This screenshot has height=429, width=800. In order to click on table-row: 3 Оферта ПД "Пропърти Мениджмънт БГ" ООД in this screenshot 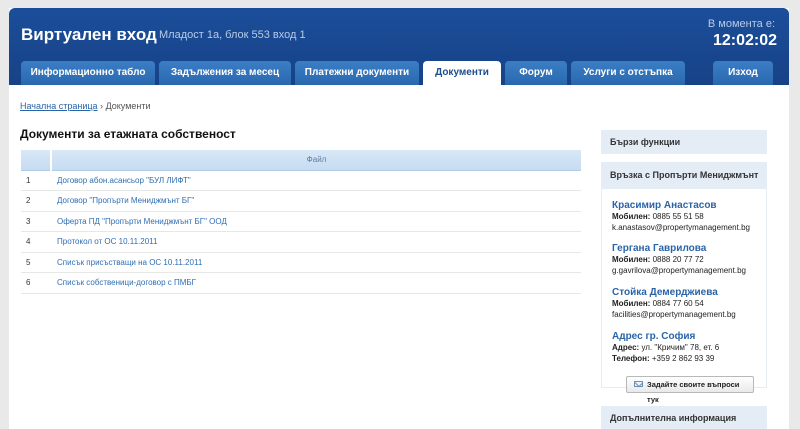, I will do `click(301, 221)`.